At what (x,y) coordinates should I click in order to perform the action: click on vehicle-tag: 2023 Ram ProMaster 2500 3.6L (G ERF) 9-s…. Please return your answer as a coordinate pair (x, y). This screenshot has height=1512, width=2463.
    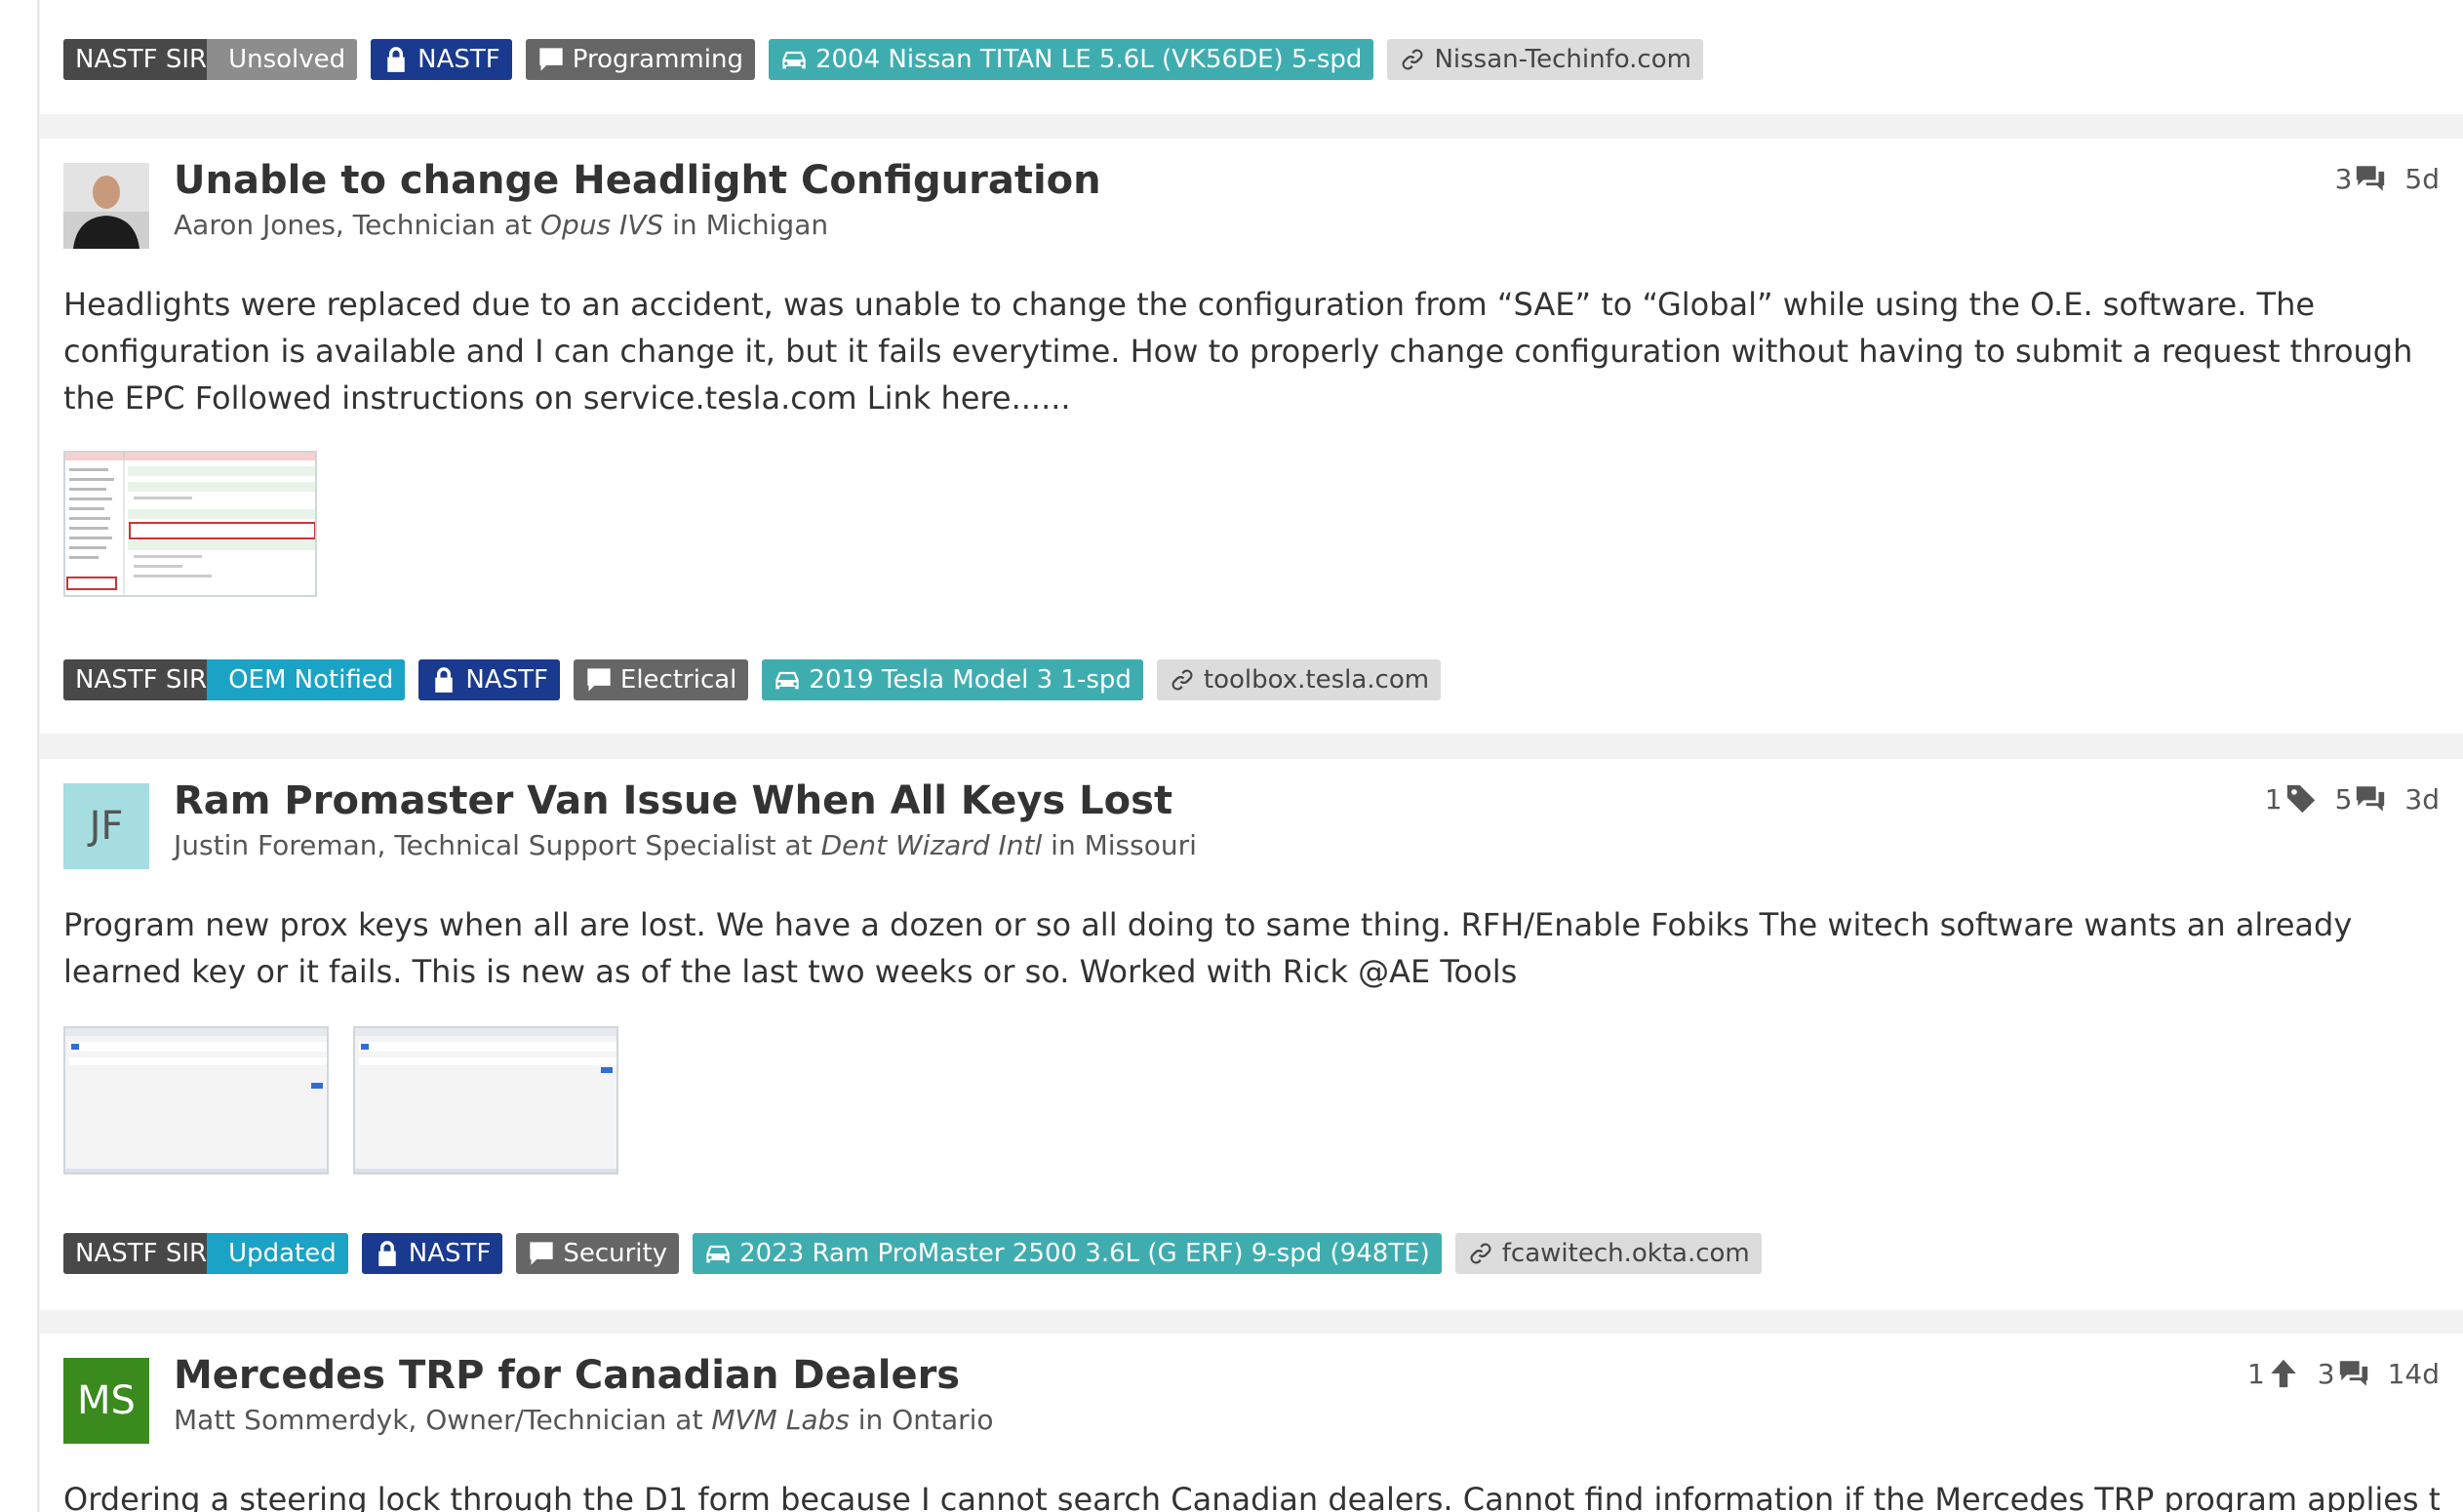
    Looking at the image, I should click on (1067, 1253).